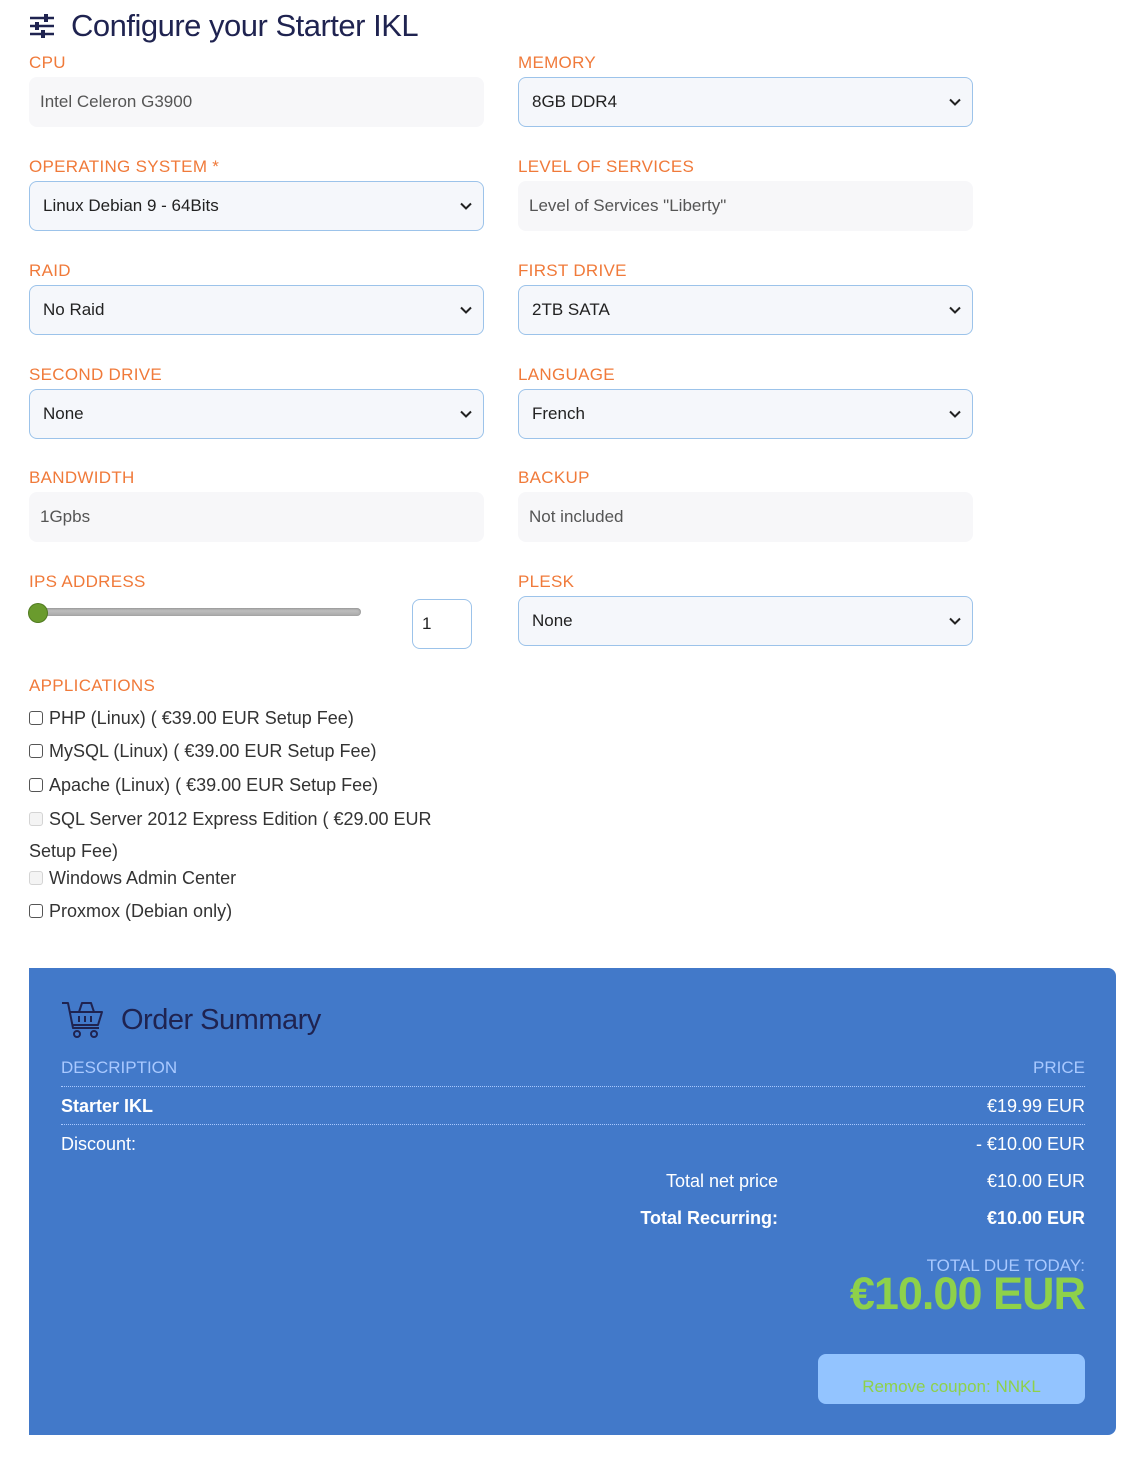 Image resolution: width=1126 pixels, height=1461 pixels. I want to click on first-drive-select: 2TB SATA, so click(745, 310).